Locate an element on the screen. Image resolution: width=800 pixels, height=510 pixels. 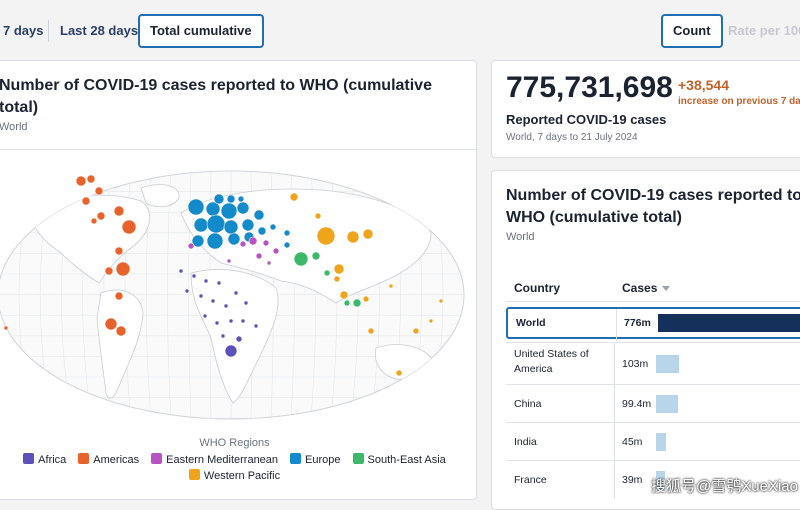
table-row: United States of America103m is located at coordinates (653, 364).